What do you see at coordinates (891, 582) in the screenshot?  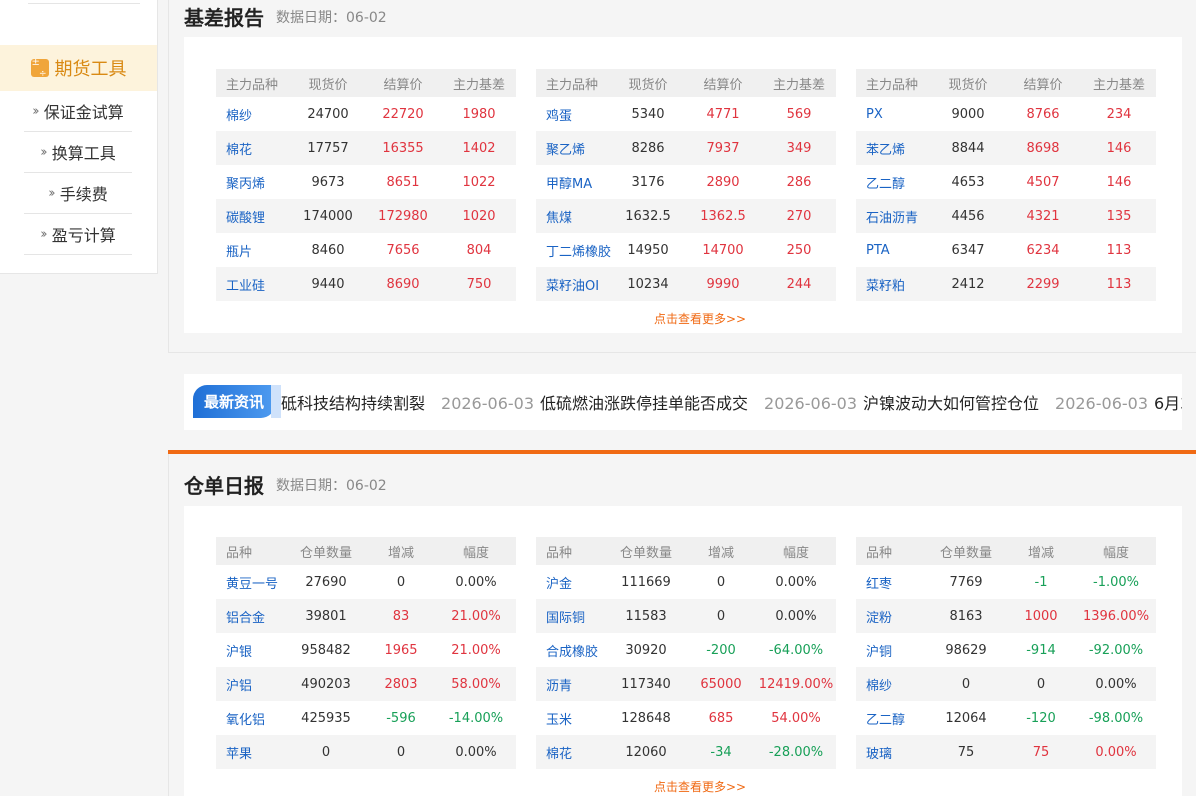 I see `product-name-link: 红枣` at bounding box center [891, 582].